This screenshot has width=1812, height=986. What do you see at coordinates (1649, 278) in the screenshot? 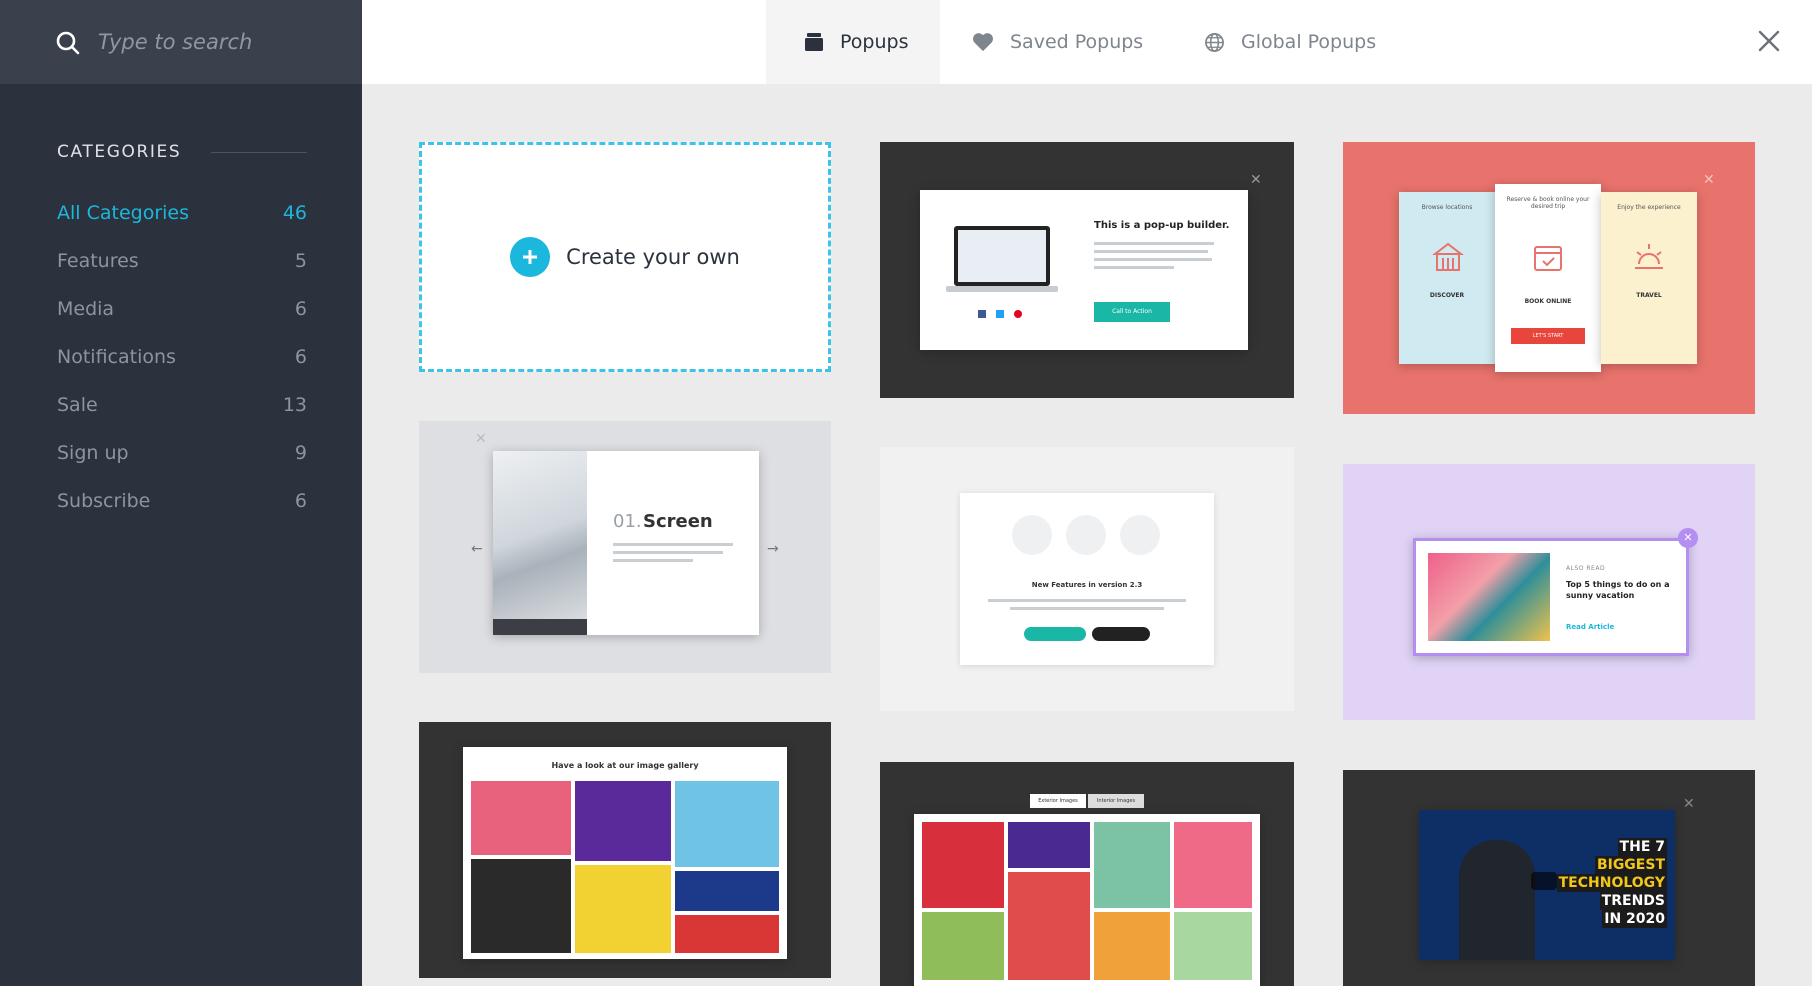
I see `step-travel: Enjoy the experience TRAVEL` at bounding box center [1649, 278].